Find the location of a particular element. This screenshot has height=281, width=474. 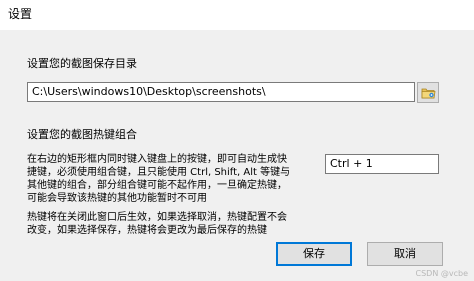

save-dir-label: 设置您的截图保存目录 is located at coordinates (82, 63).